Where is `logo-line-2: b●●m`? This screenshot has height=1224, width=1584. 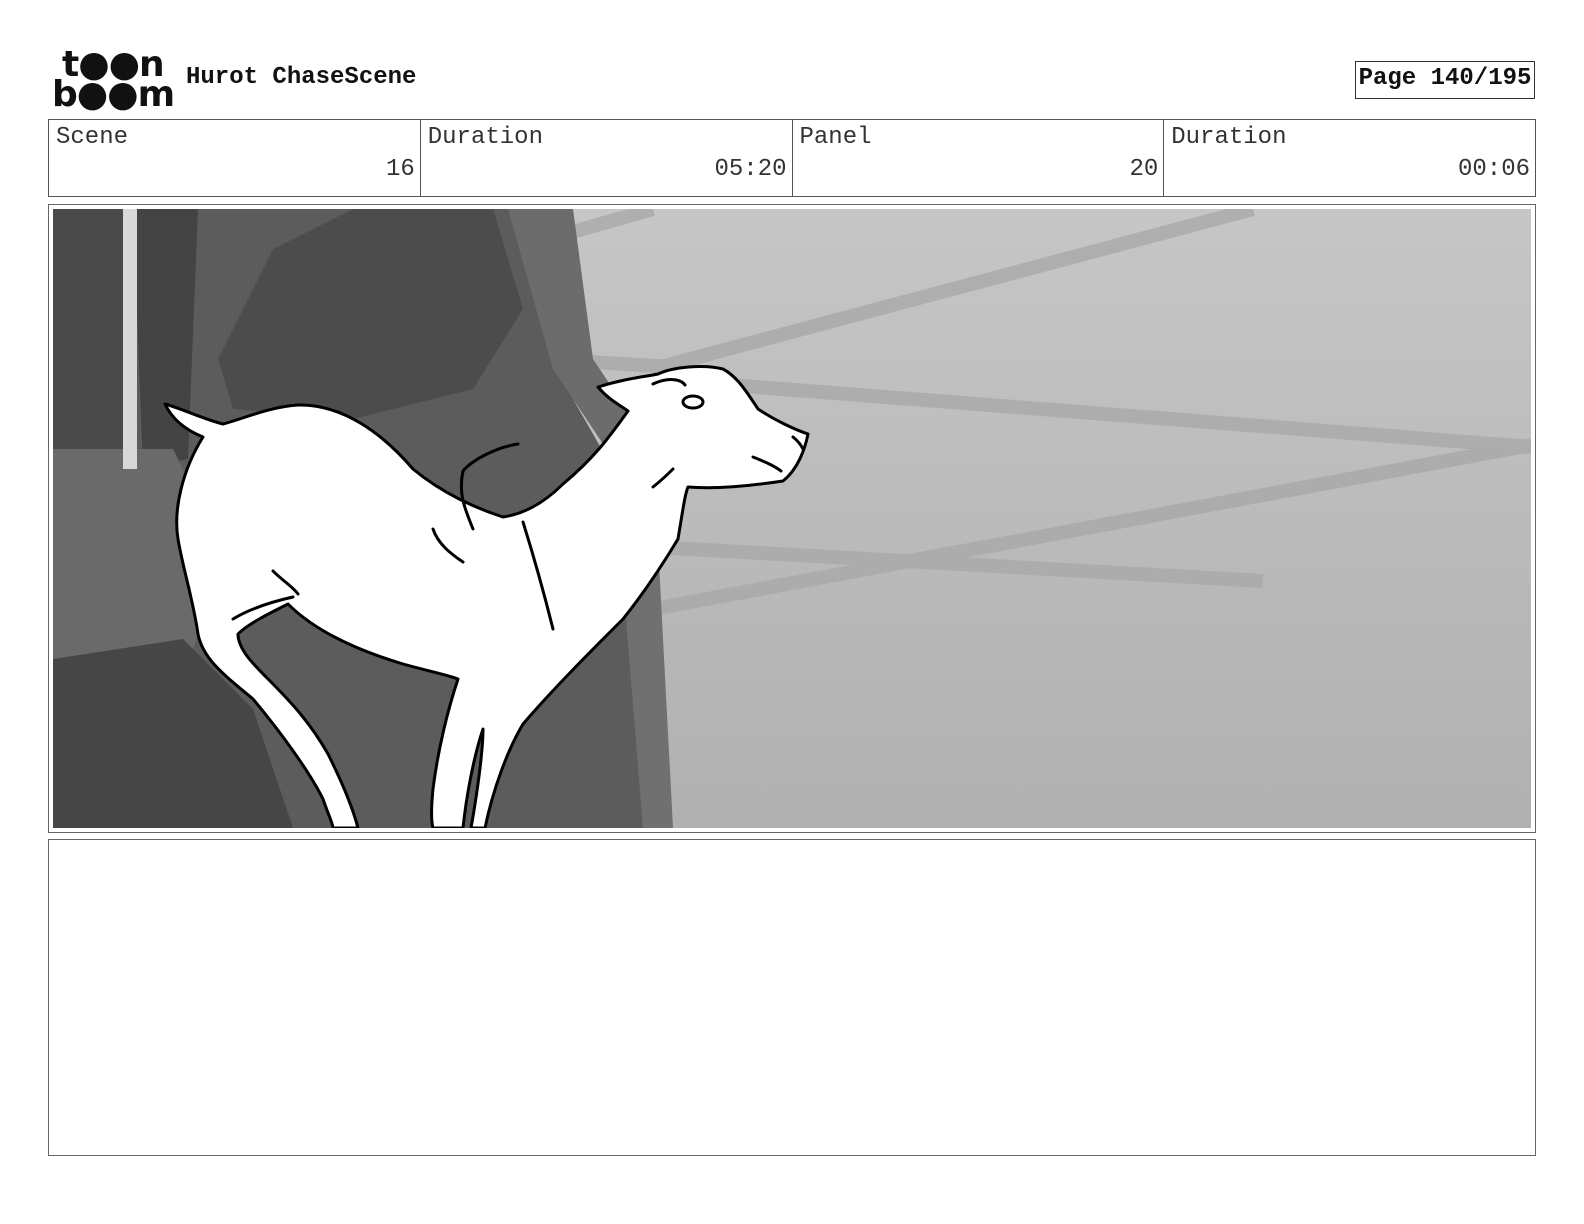
logo-line-2: b●●m is located at coordinates (113, 94).